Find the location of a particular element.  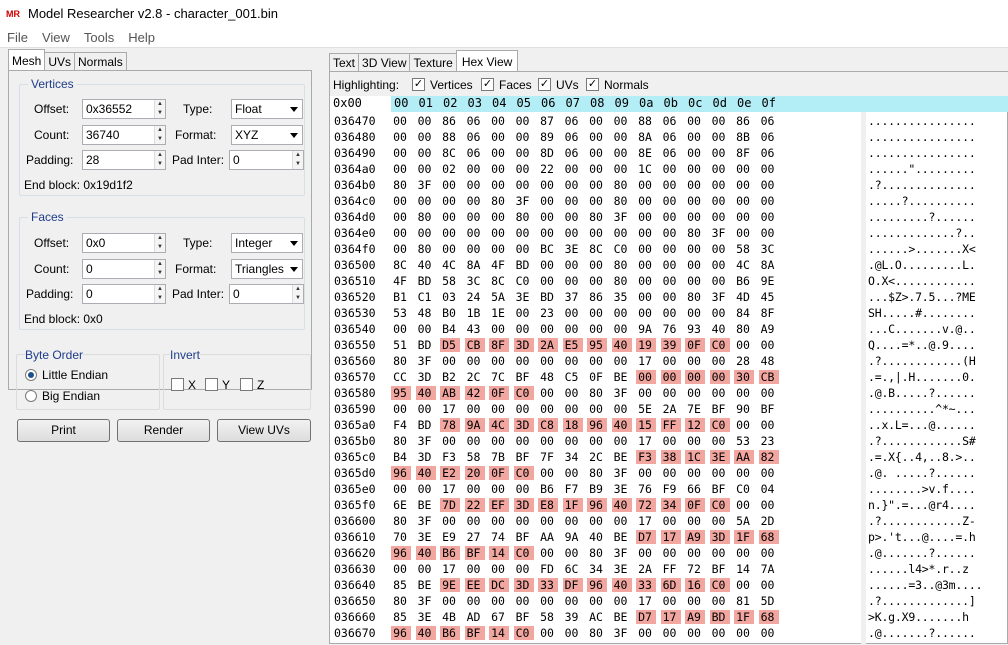

hex-byte: B6 is located at coordinates (548, 489).